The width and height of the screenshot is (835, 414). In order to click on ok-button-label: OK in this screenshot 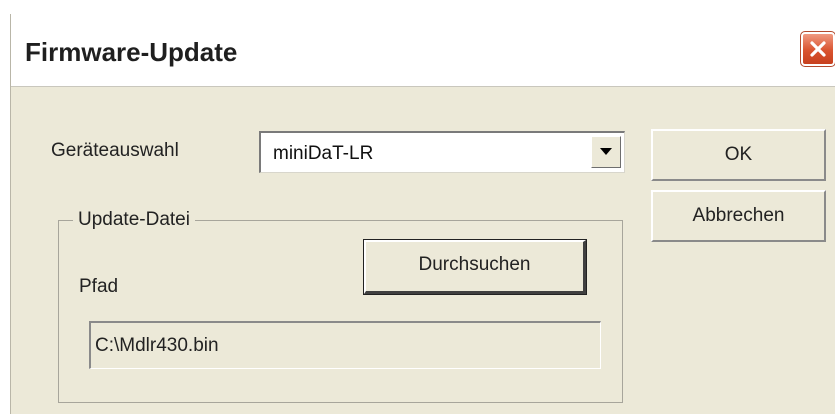, I will do `click(738, 154)`.